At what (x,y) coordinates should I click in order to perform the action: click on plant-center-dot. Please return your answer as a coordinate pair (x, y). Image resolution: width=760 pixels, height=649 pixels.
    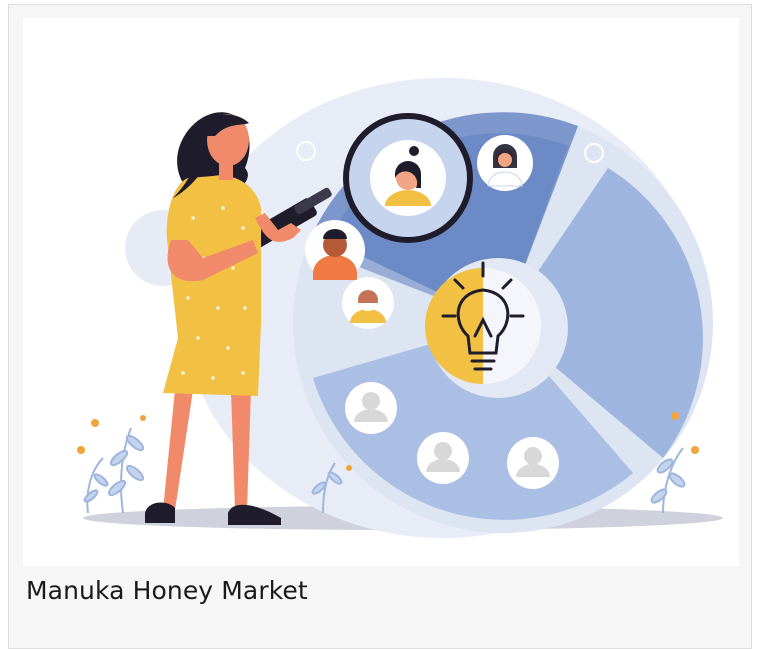
    Looking at the image, I should click on (349, 468).